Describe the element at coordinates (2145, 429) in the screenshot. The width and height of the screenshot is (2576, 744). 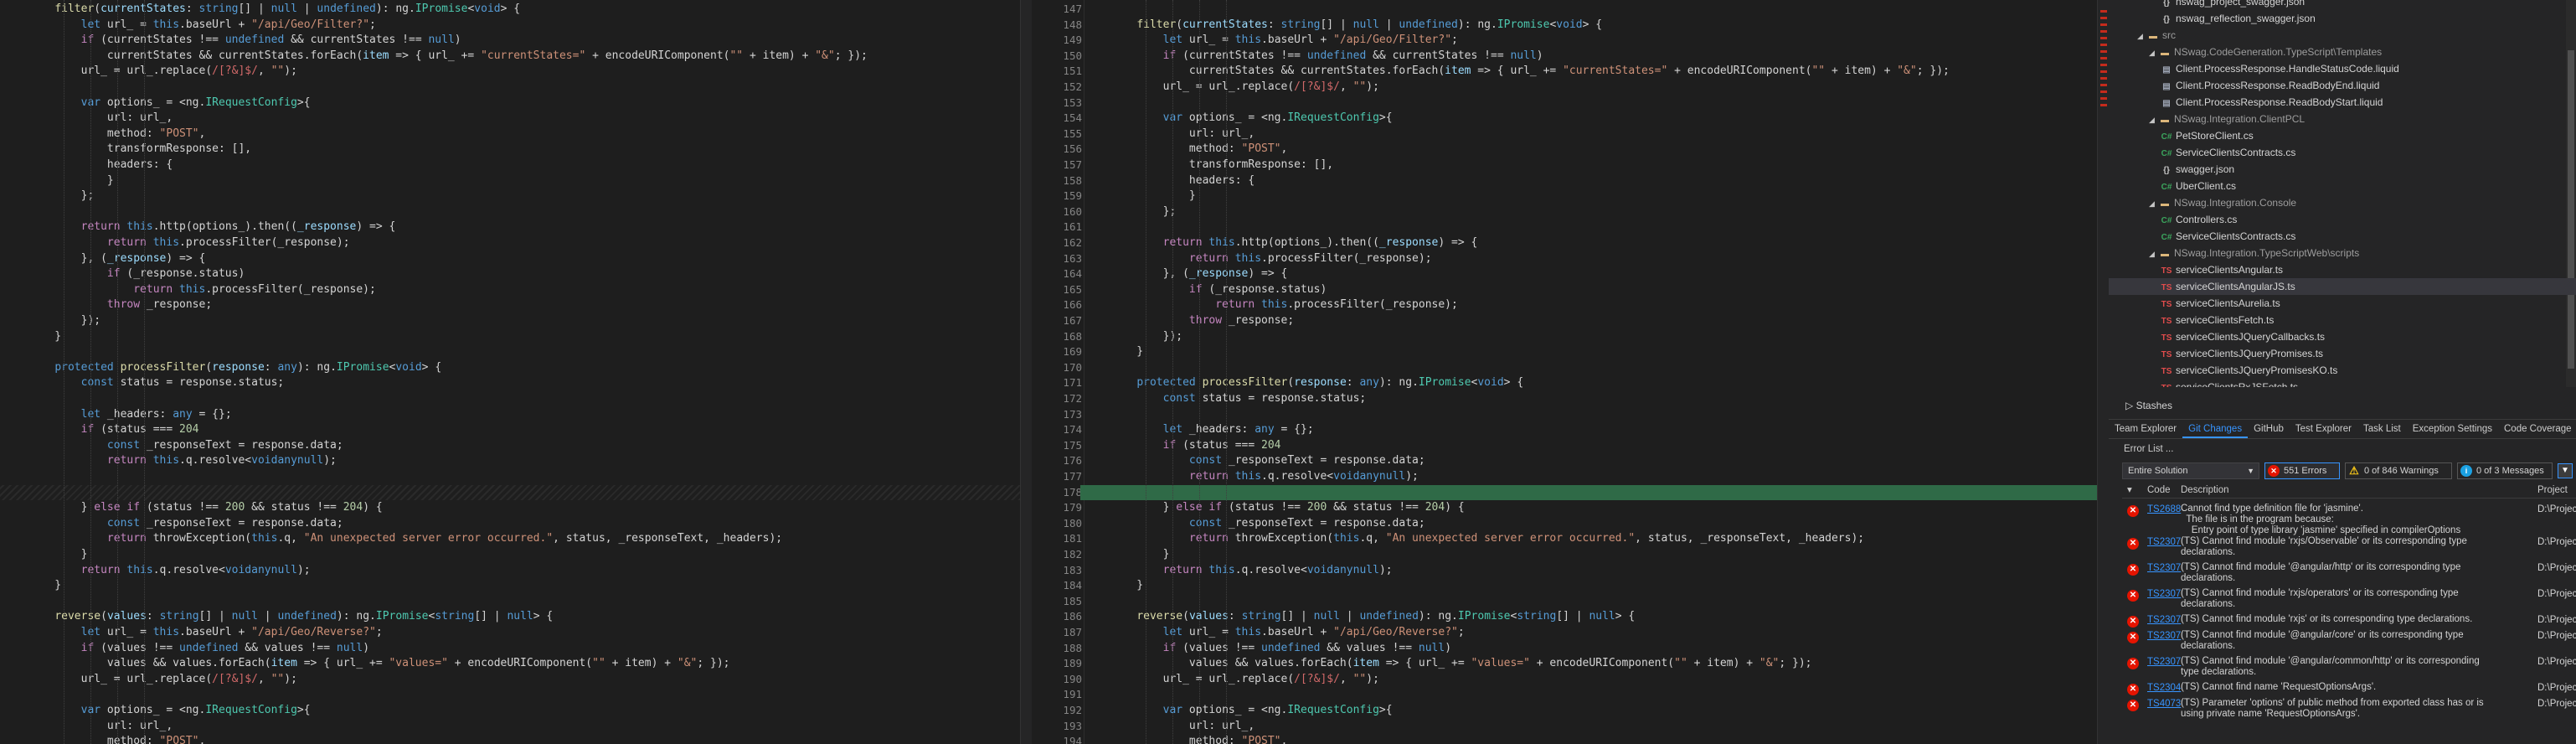
I see `tab-team-explorer: Team Explorer` at that location.